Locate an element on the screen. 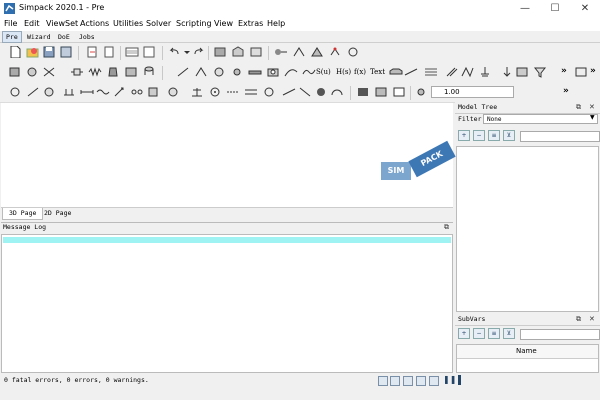 The height and width of the screenshot is (400, 600). connection-icon is located at coordinates (77, 72).